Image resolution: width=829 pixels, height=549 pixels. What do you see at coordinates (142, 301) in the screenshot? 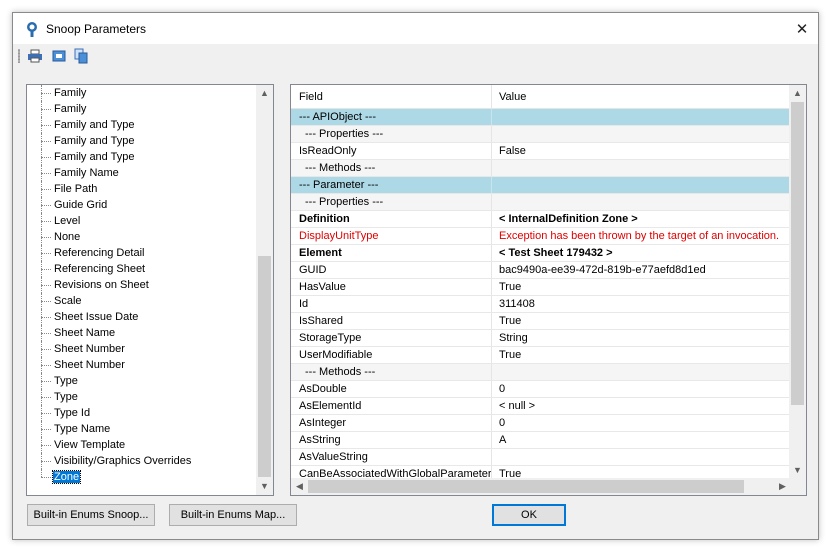
I see `tree-item: Scale` at bounding box center [142, 301].